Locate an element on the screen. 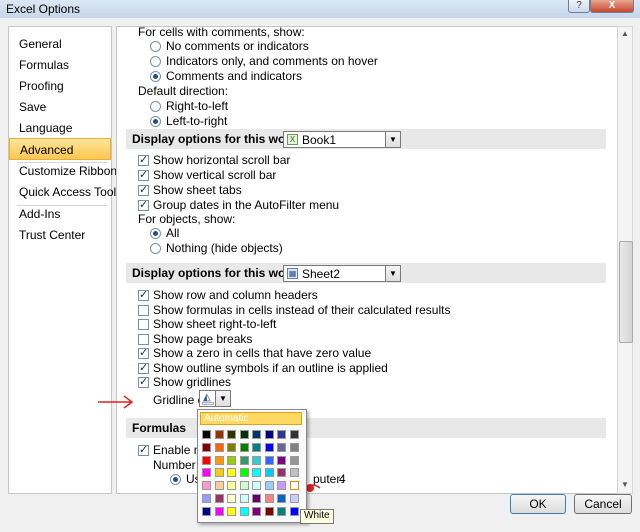  nav-item-trust-center: Trust Center is located at coordinates (60, 235).